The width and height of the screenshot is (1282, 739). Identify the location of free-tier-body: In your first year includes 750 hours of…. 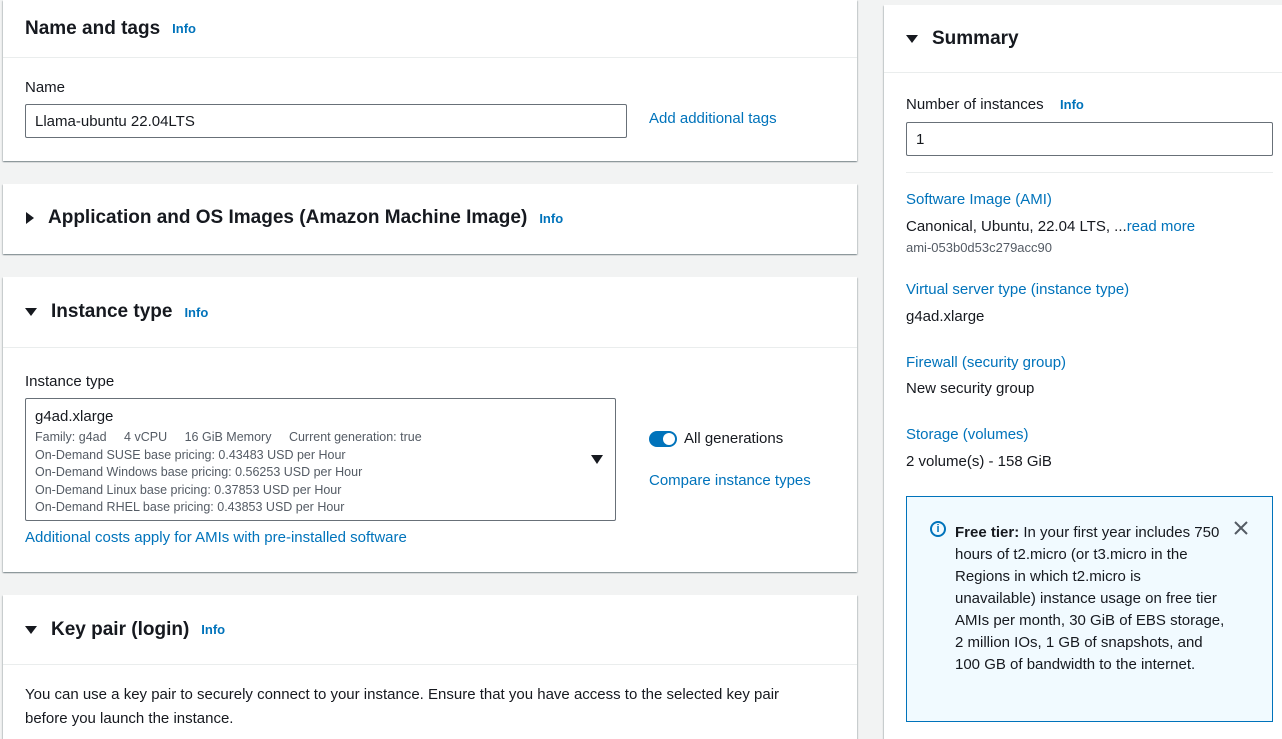
(1090, 598).